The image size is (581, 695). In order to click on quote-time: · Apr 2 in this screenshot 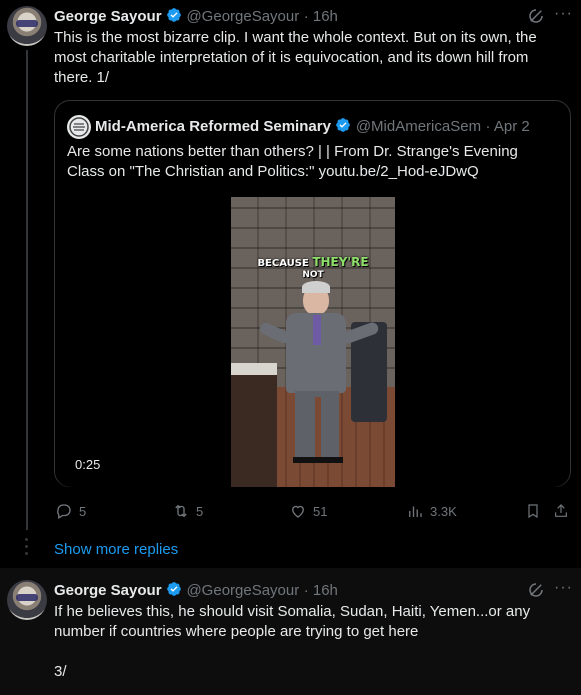, I will do `click(508, 126)`.